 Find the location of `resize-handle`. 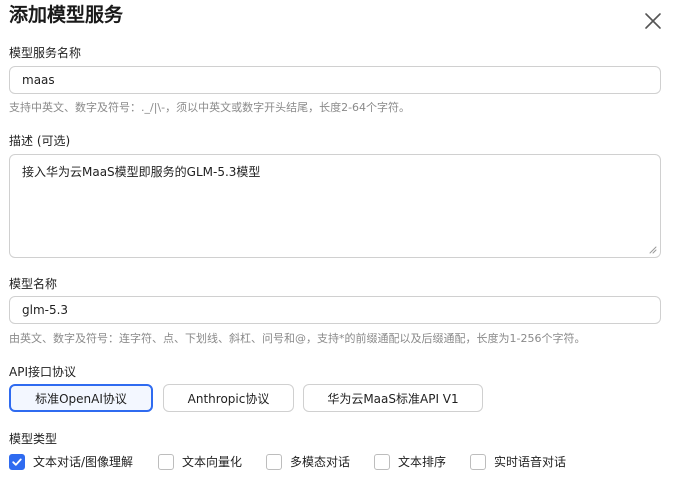

resize-handle is located at coordinates (652, 249).